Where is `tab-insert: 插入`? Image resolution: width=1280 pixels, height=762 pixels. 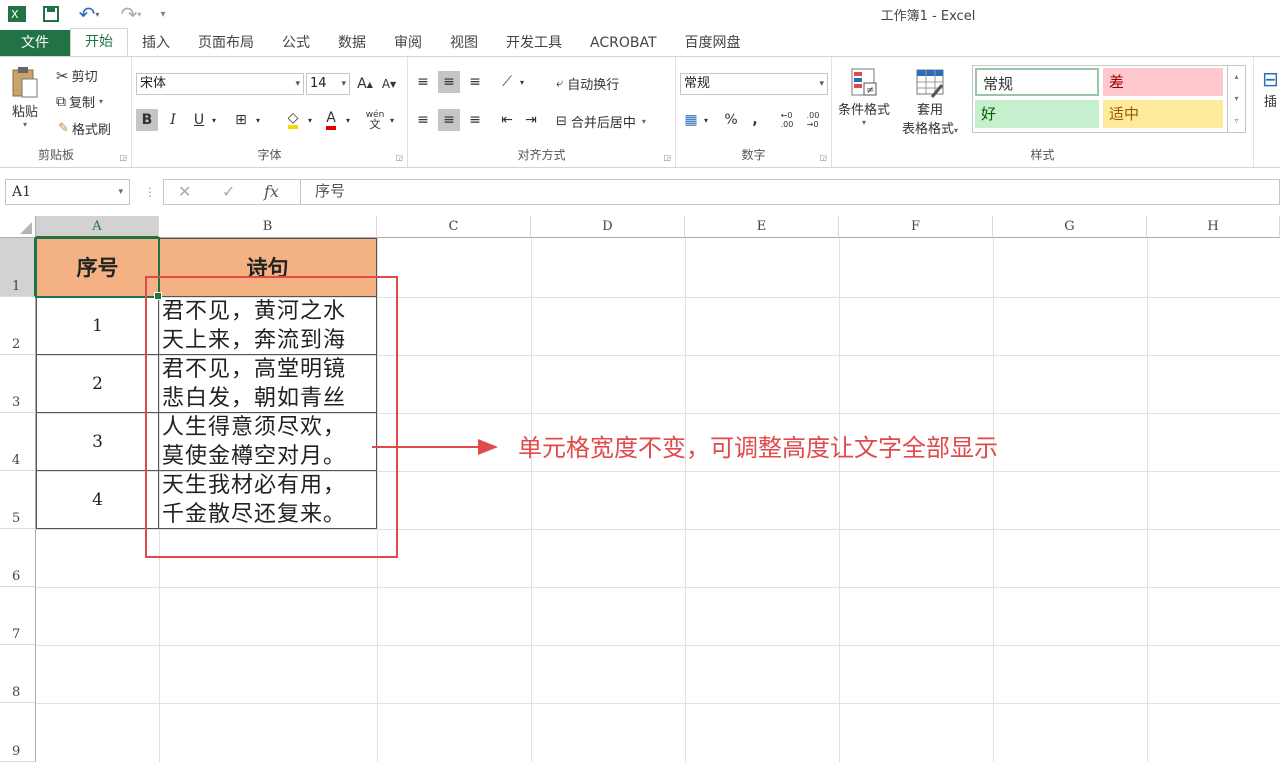
tab-insert: 插入 is located at coordinates (156, 43).